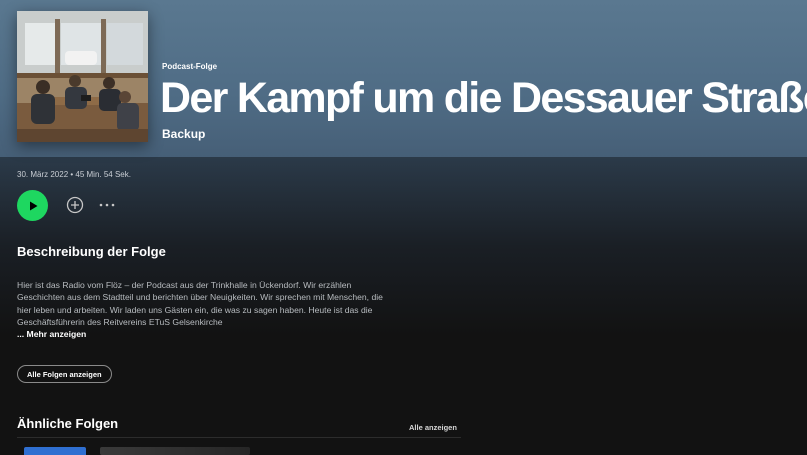 This screenshot has width=807, height=455. I want to click on page-title: Der Kampf um die Dessauer Straße, so click(483, 98).